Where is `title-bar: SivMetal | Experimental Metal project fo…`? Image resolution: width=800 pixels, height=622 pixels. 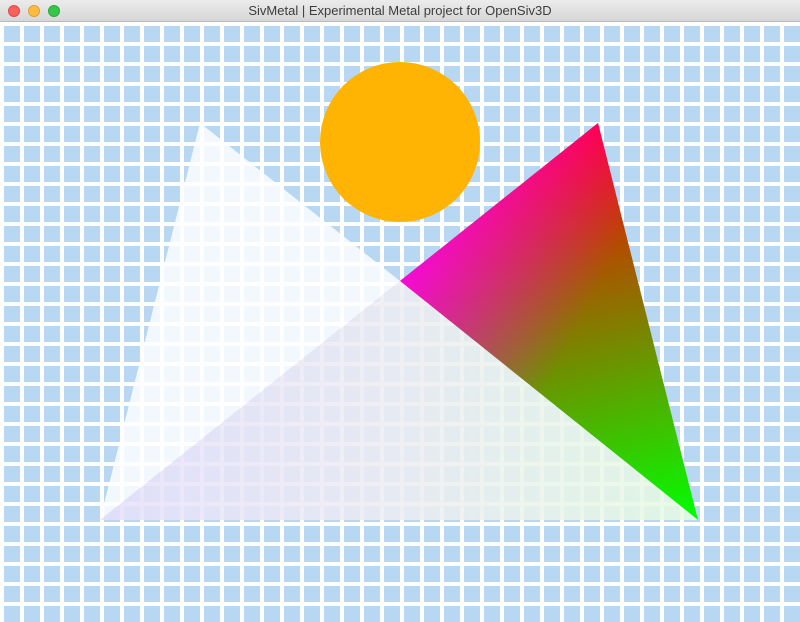 title-bar: SivMetal | Experimental Metal project fo… is located at coordinates (400, 11).